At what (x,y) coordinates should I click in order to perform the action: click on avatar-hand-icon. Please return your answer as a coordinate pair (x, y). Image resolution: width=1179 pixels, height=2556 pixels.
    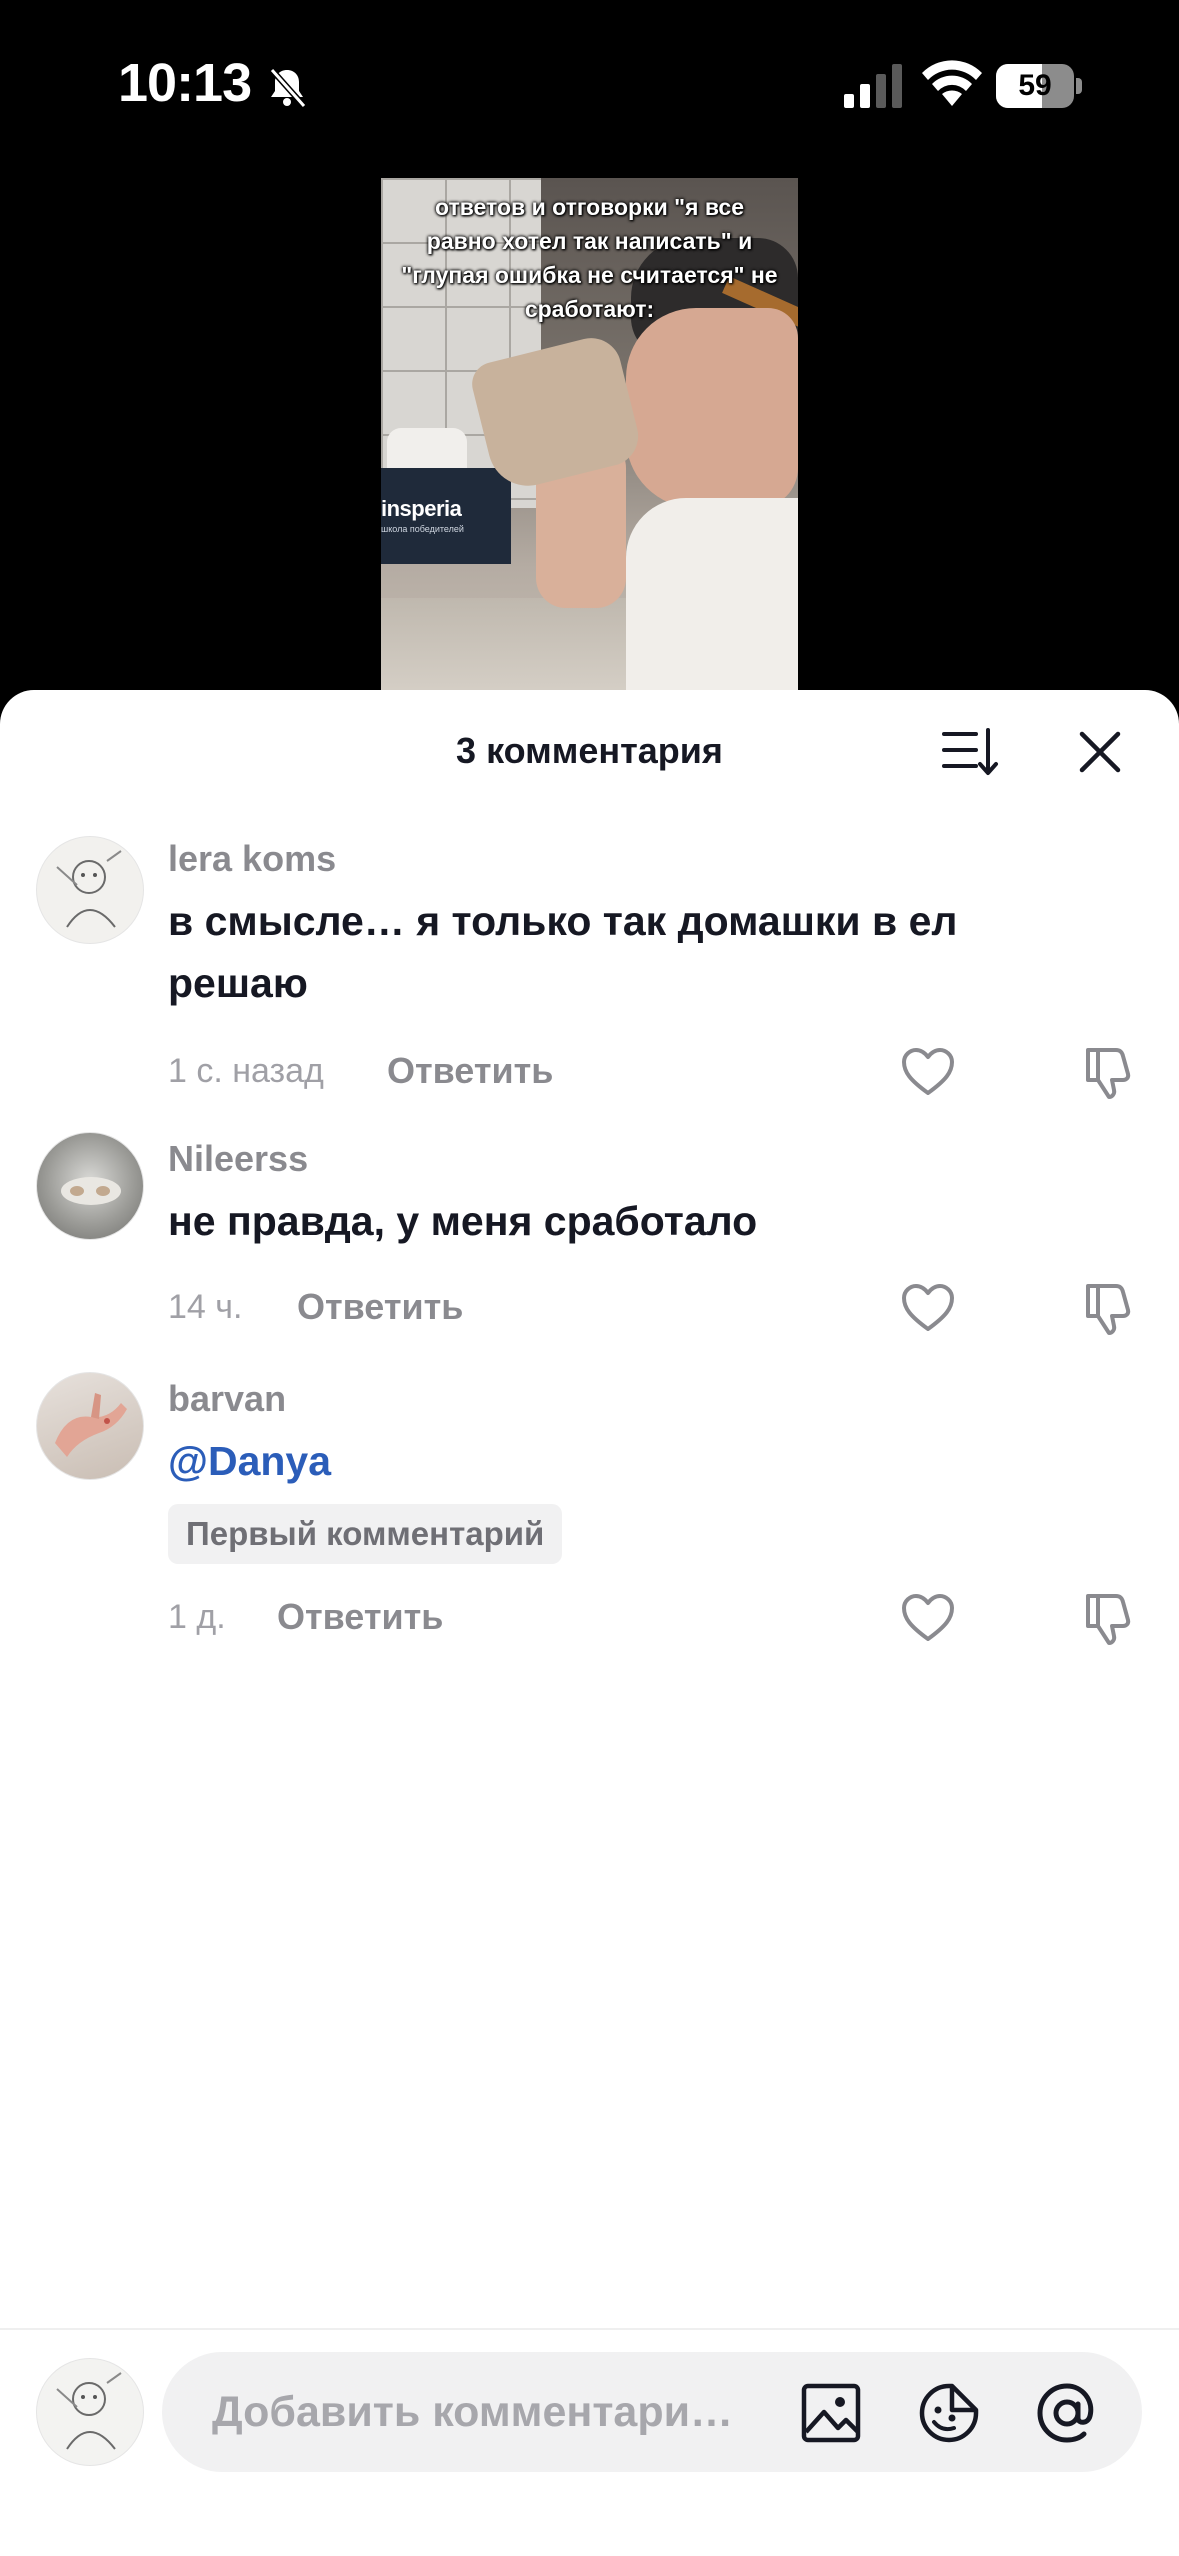
    Looking at the image, I should click on (91, 1425).